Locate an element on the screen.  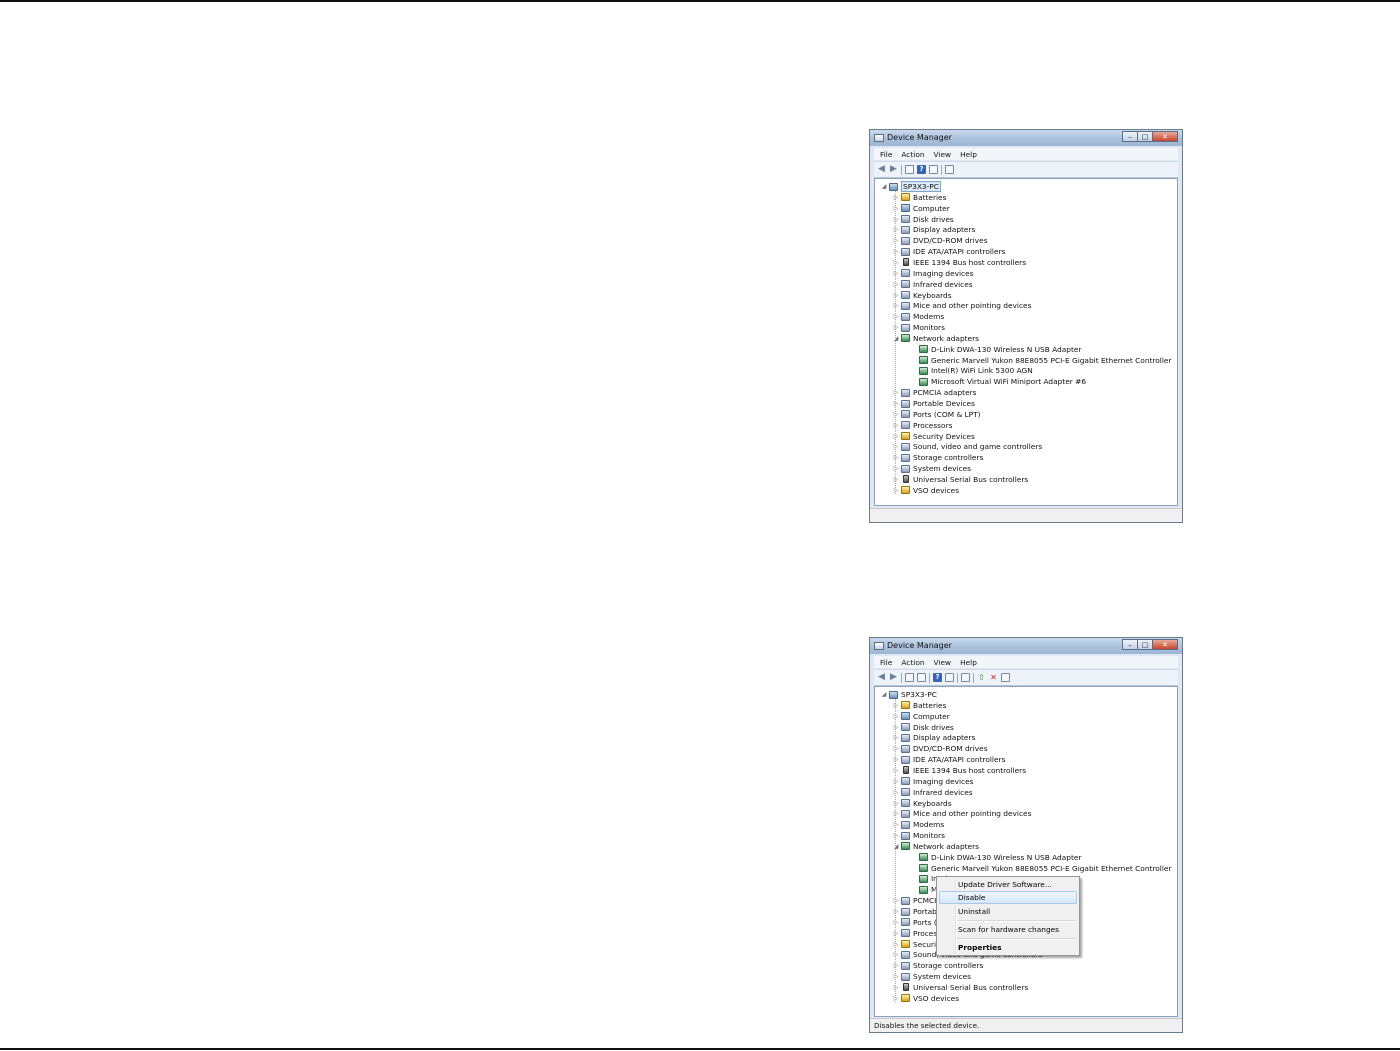
tree-category-ports-com-lpt: ▷ Ports (COM & LPT) is located at coordinates (937, 414).